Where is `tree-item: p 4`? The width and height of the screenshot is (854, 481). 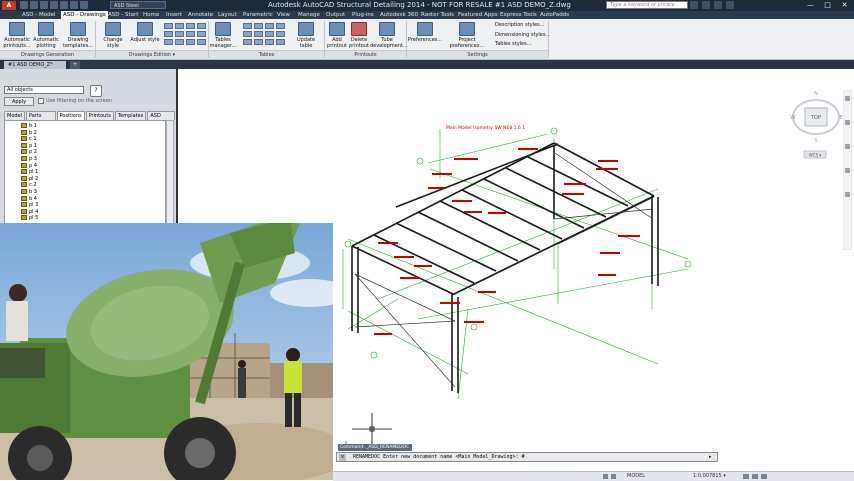
tree-item: p 4 is located at coordinates (29, 165).